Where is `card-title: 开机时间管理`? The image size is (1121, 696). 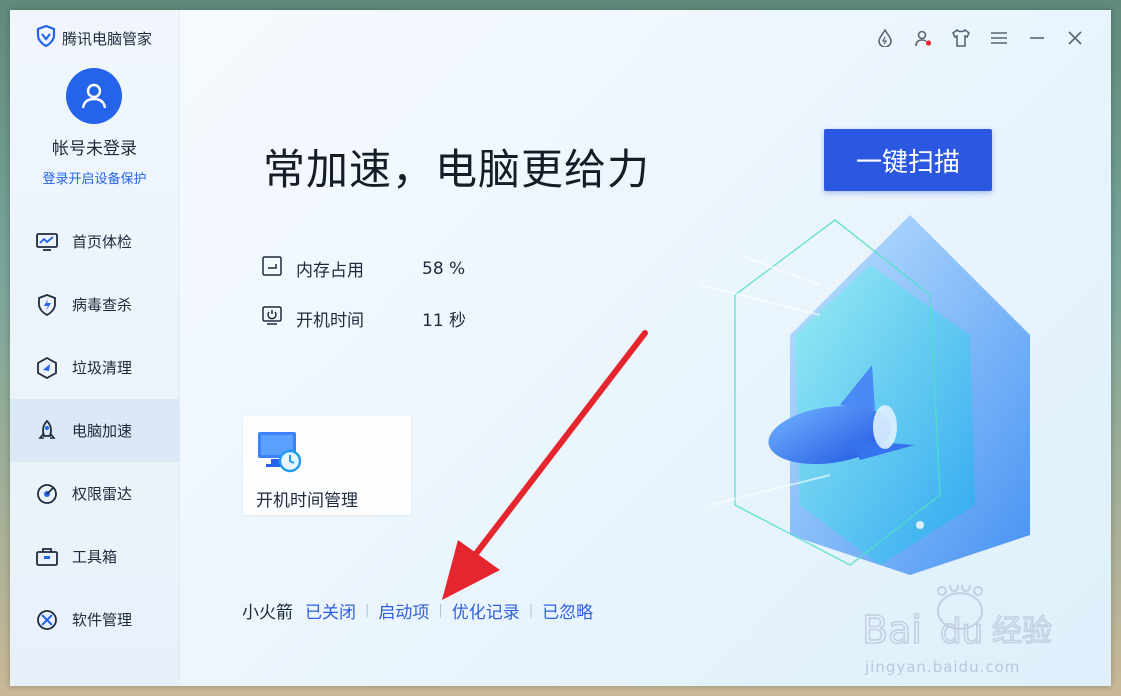
card-title: 开机时间管理 is located at coordinates (307, 501).